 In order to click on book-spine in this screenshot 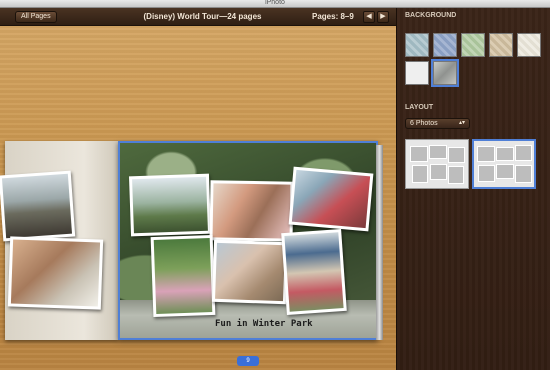, I will do `click(379, 242)`.